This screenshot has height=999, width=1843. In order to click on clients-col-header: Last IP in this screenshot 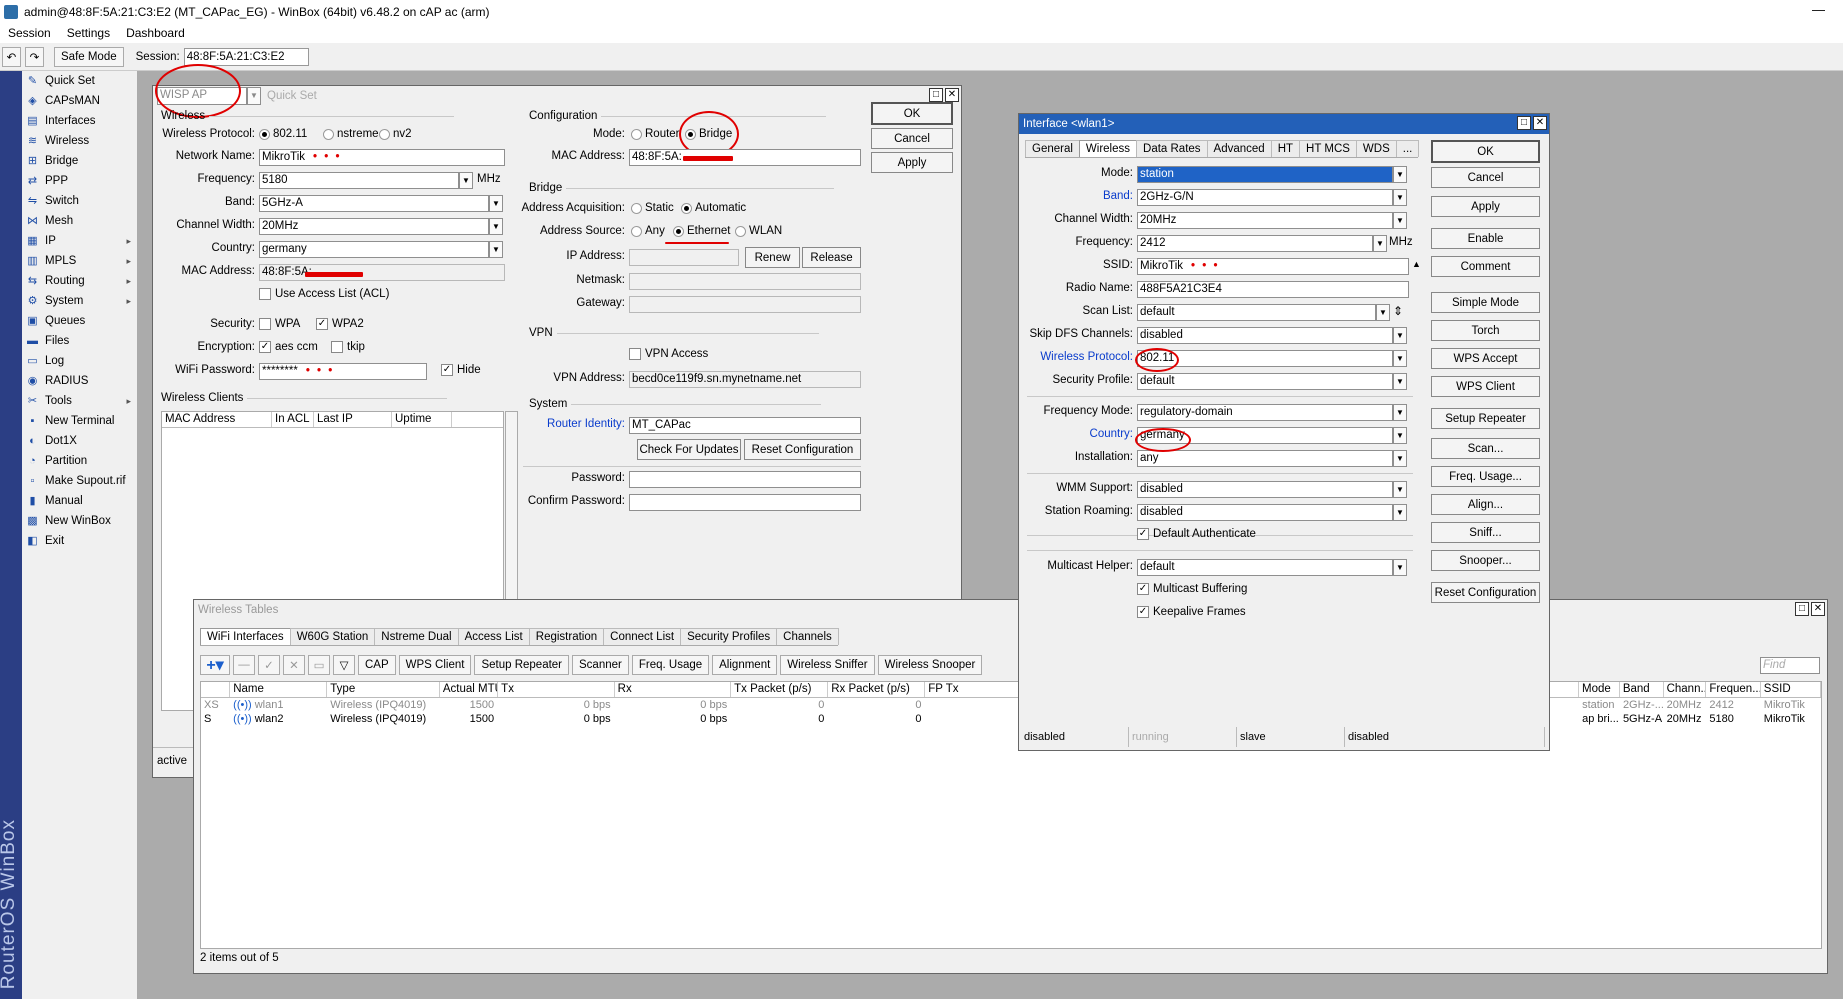, I will do `click(353, 419)`.